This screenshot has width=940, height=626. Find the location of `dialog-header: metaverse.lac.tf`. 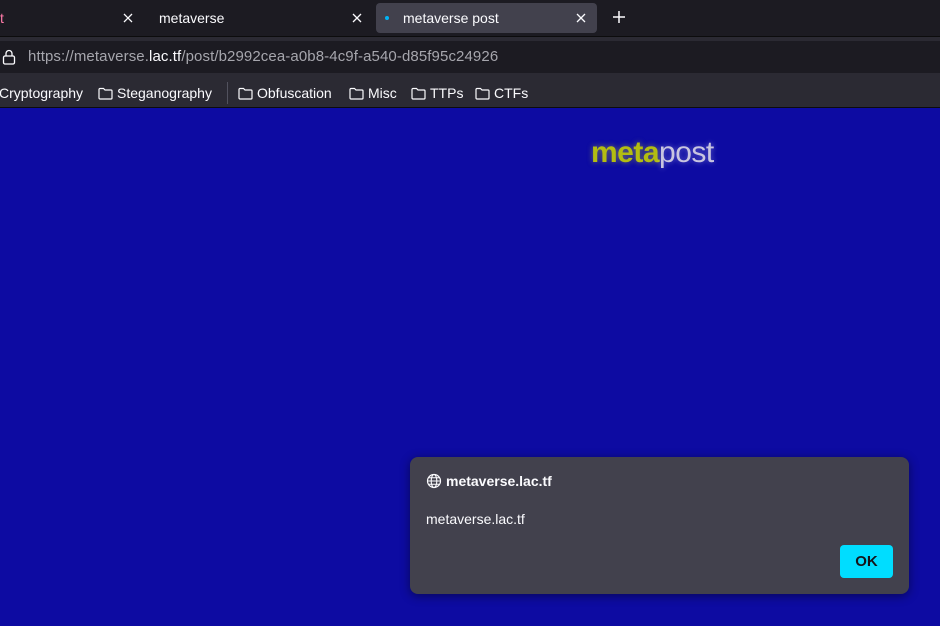

dialog-header: metaverse.lac.tf is located at coordinates (489, 481).